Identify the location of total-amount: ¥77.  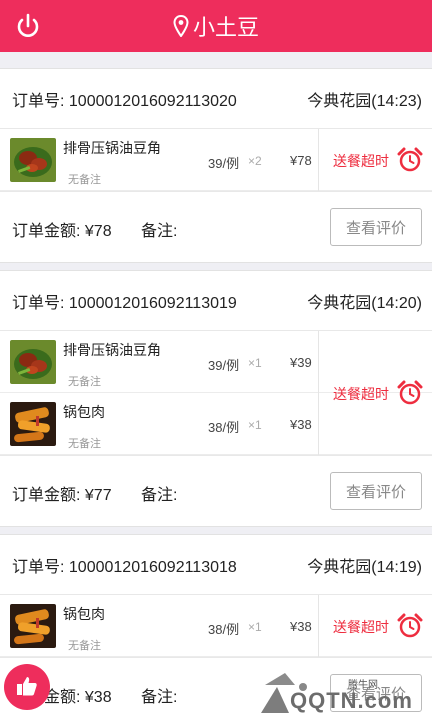
(98, 495).